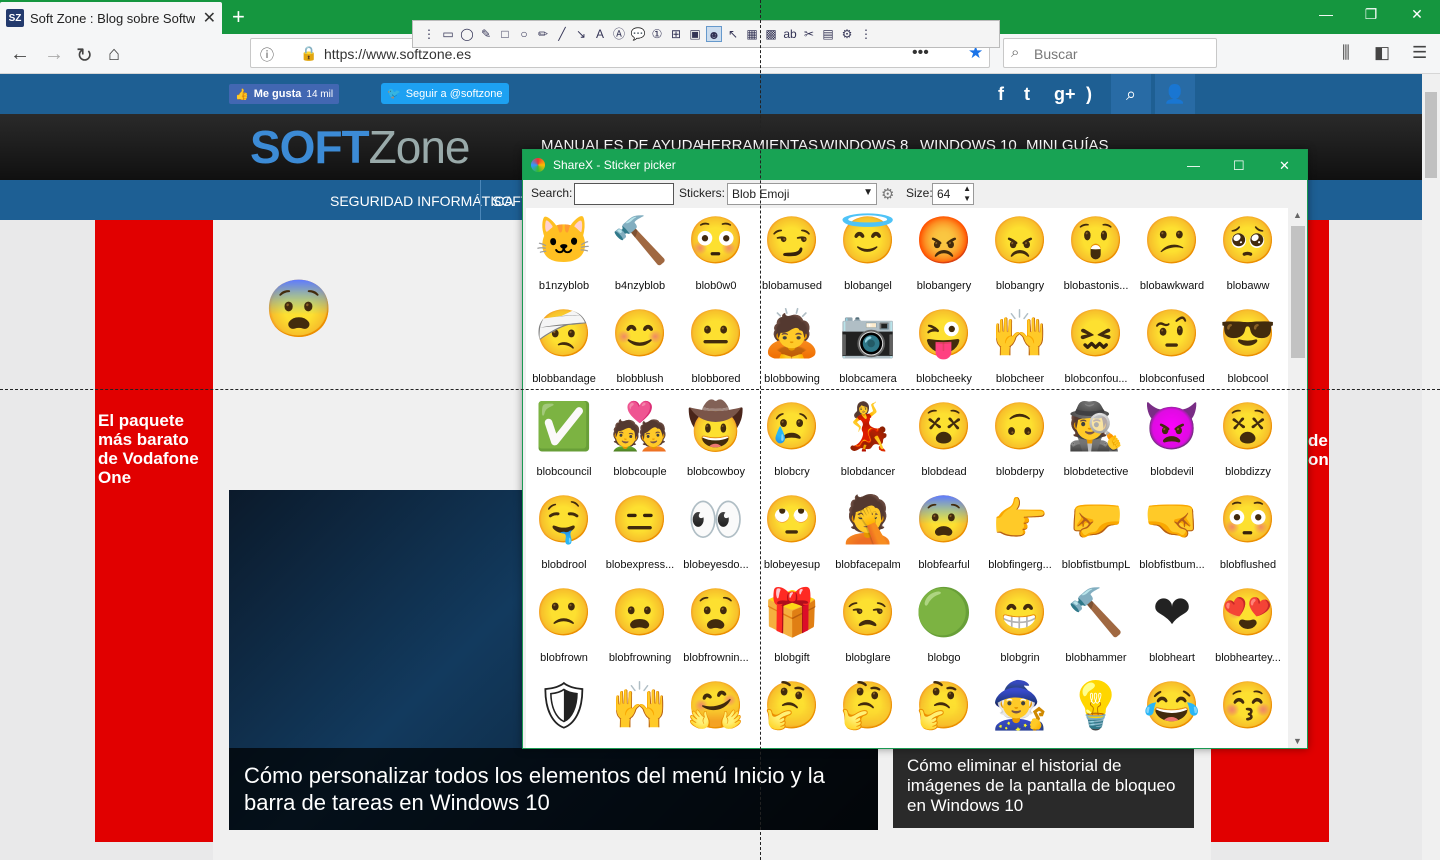 This screenshot has width=1440, height=860. What do you see at coordinates (1248, 347) in the screenshot?
I see `sticker-cell: 😎 blobcool` at bounding box center [1248, 347].